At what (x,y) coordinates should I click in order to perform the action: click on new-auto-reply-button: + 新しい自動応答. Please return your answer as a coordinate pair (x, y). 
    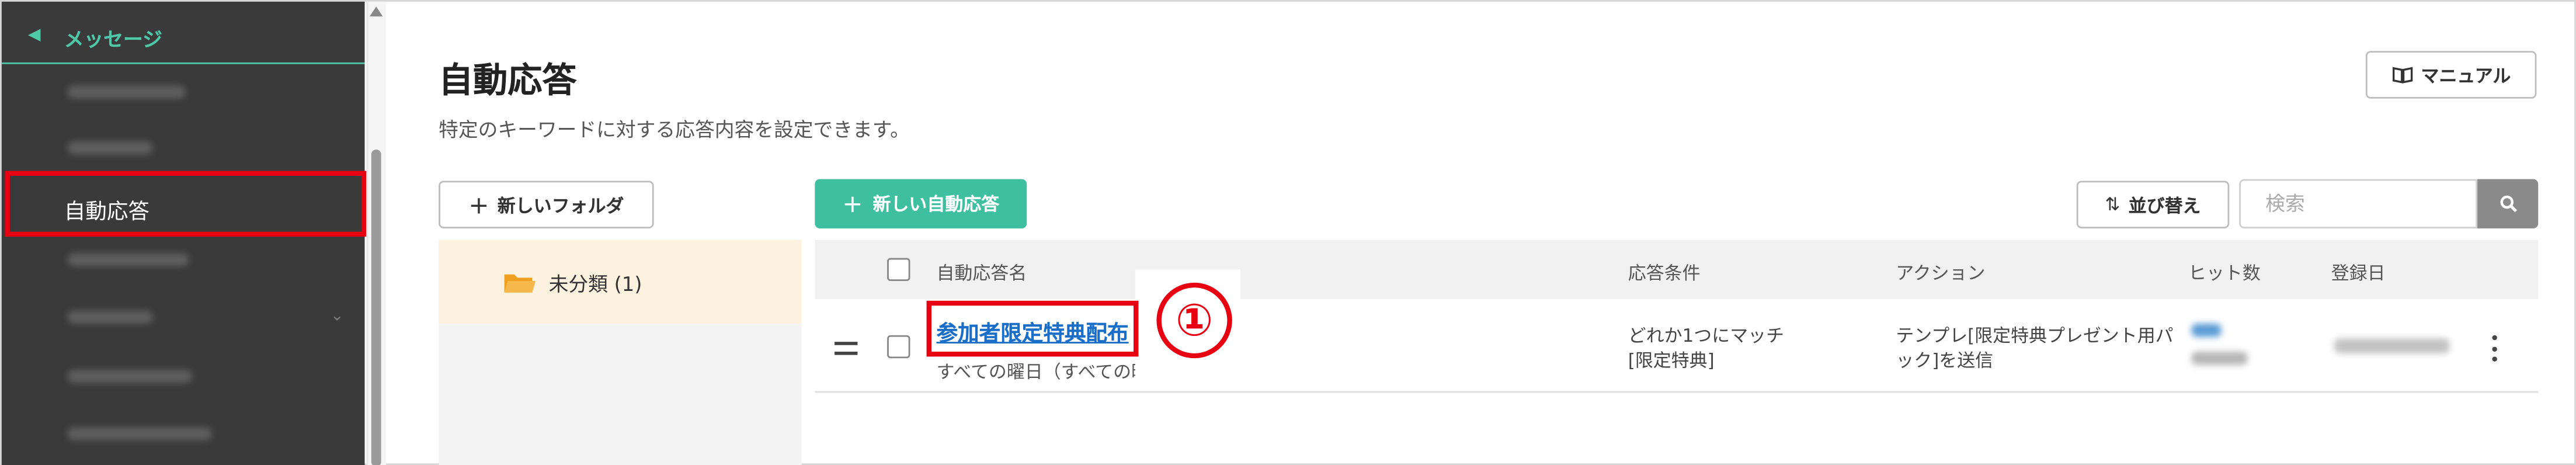
    Looking at the image, I should click on (921, 204).